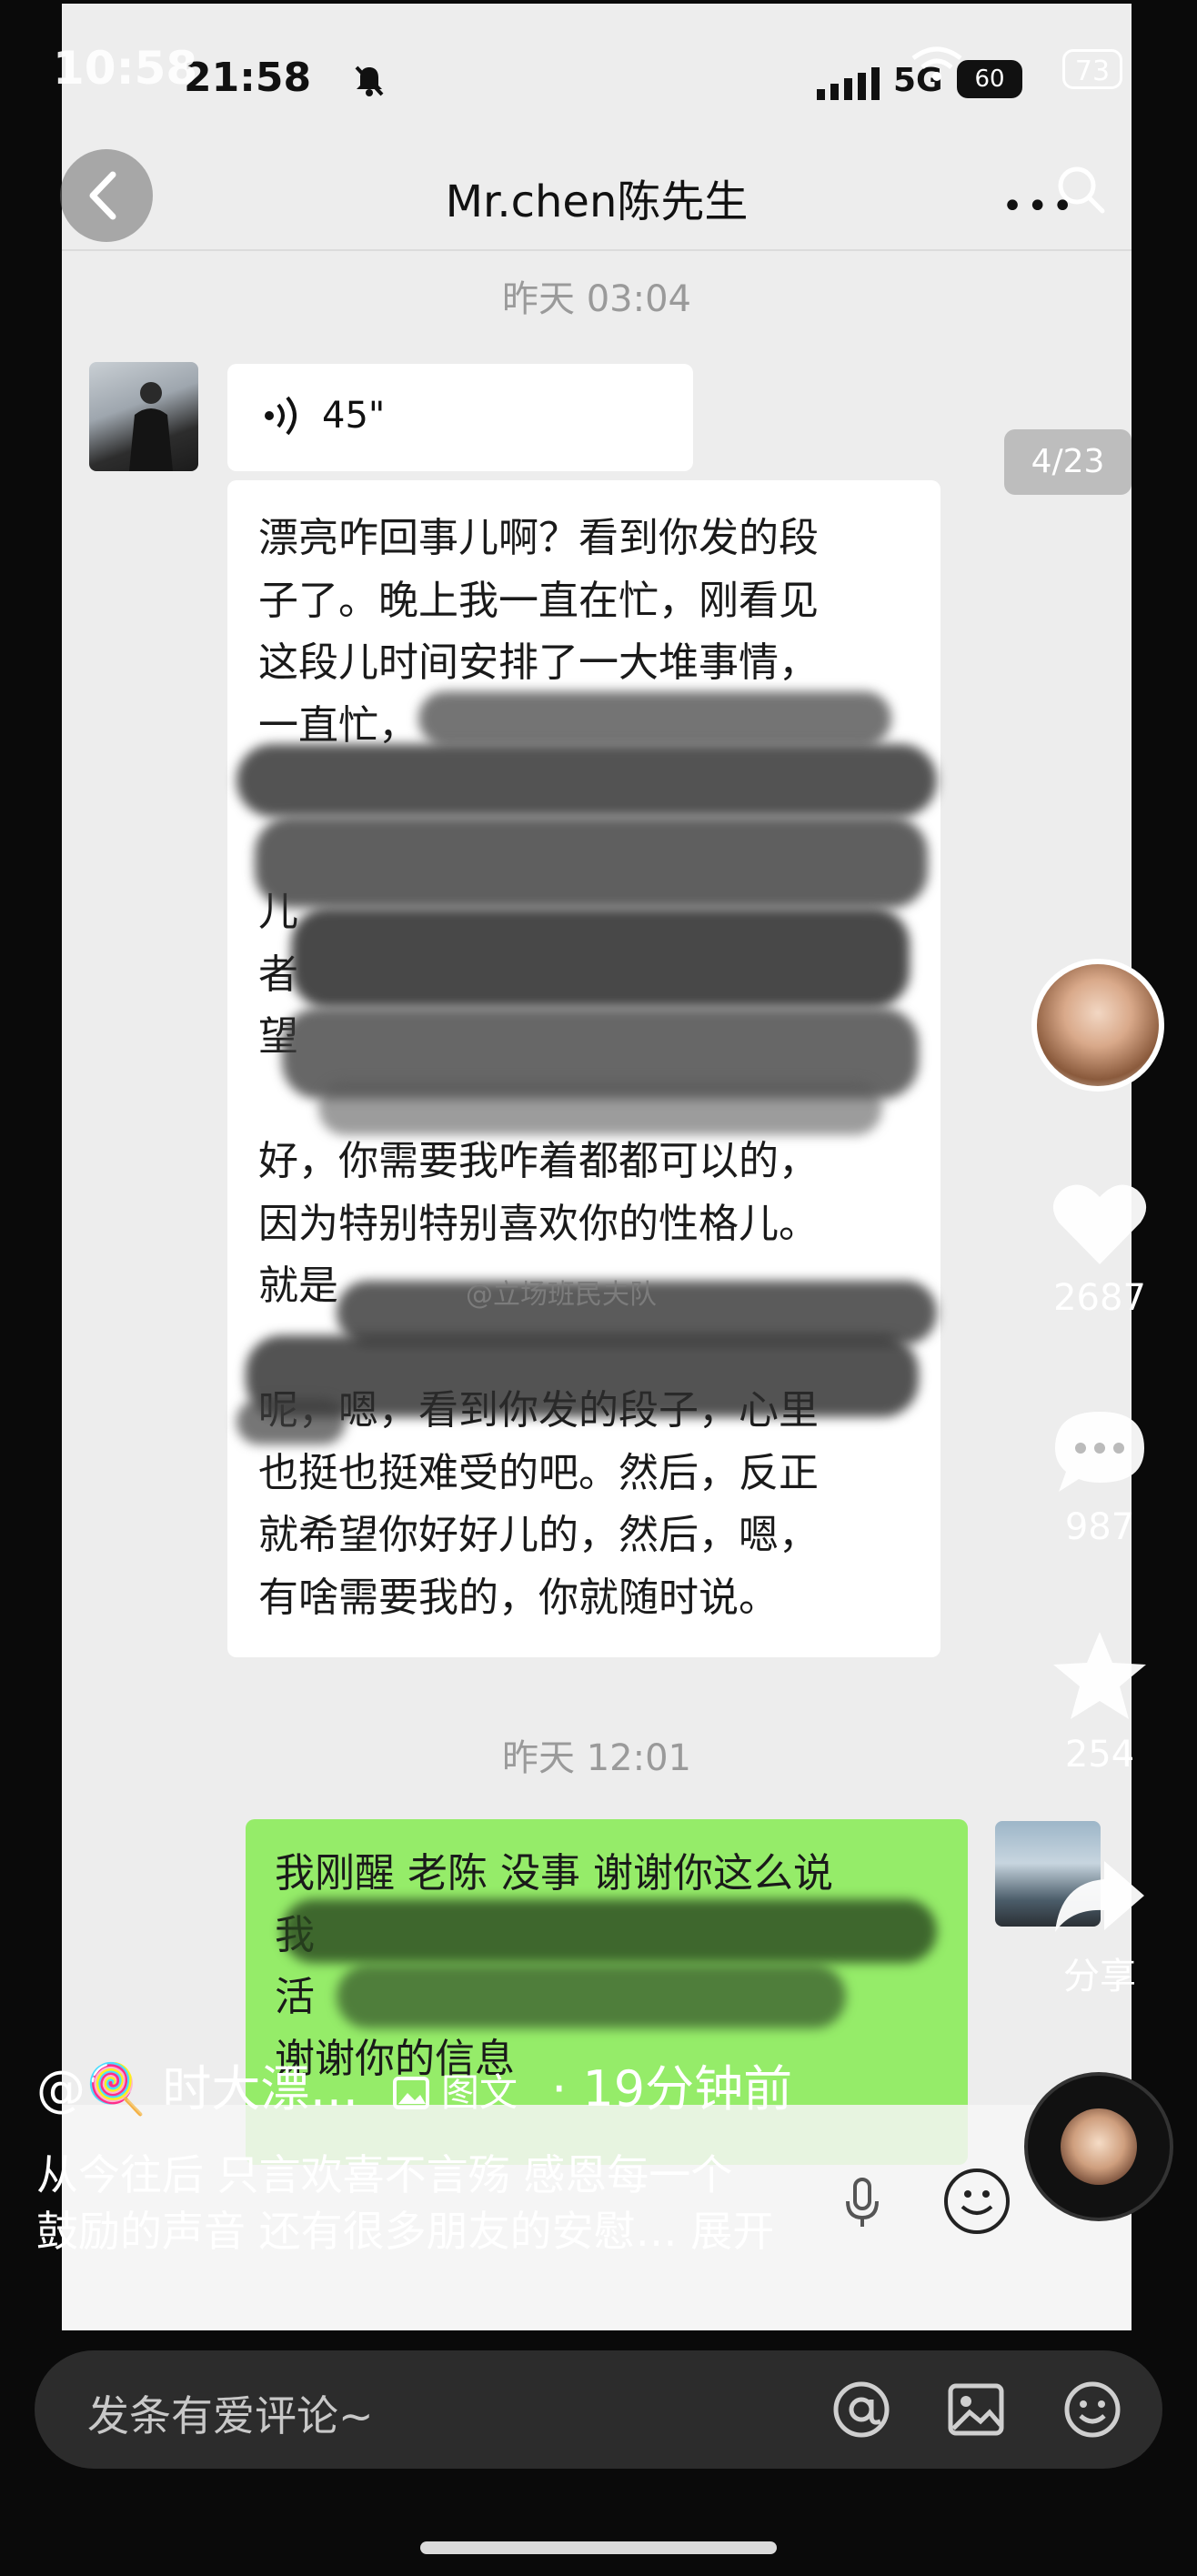  Describe the element at coordinates (1099, 1452) in the screenshot. I see `comment-icon` at that location.